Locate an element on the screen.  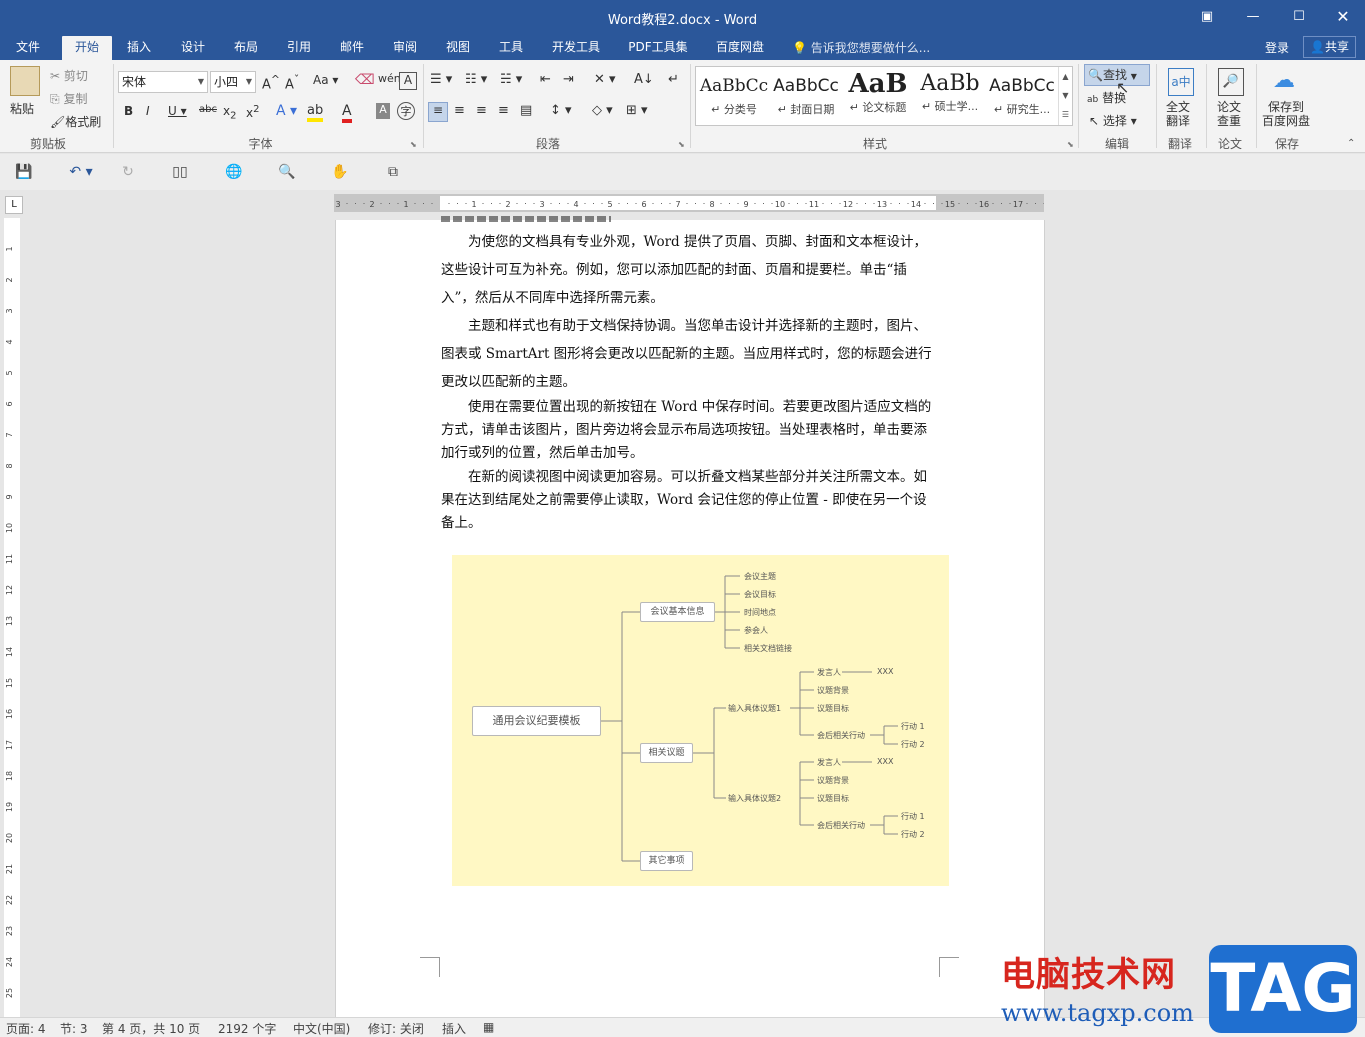
close-button: ✕ is located at coordinates (1342, 16).